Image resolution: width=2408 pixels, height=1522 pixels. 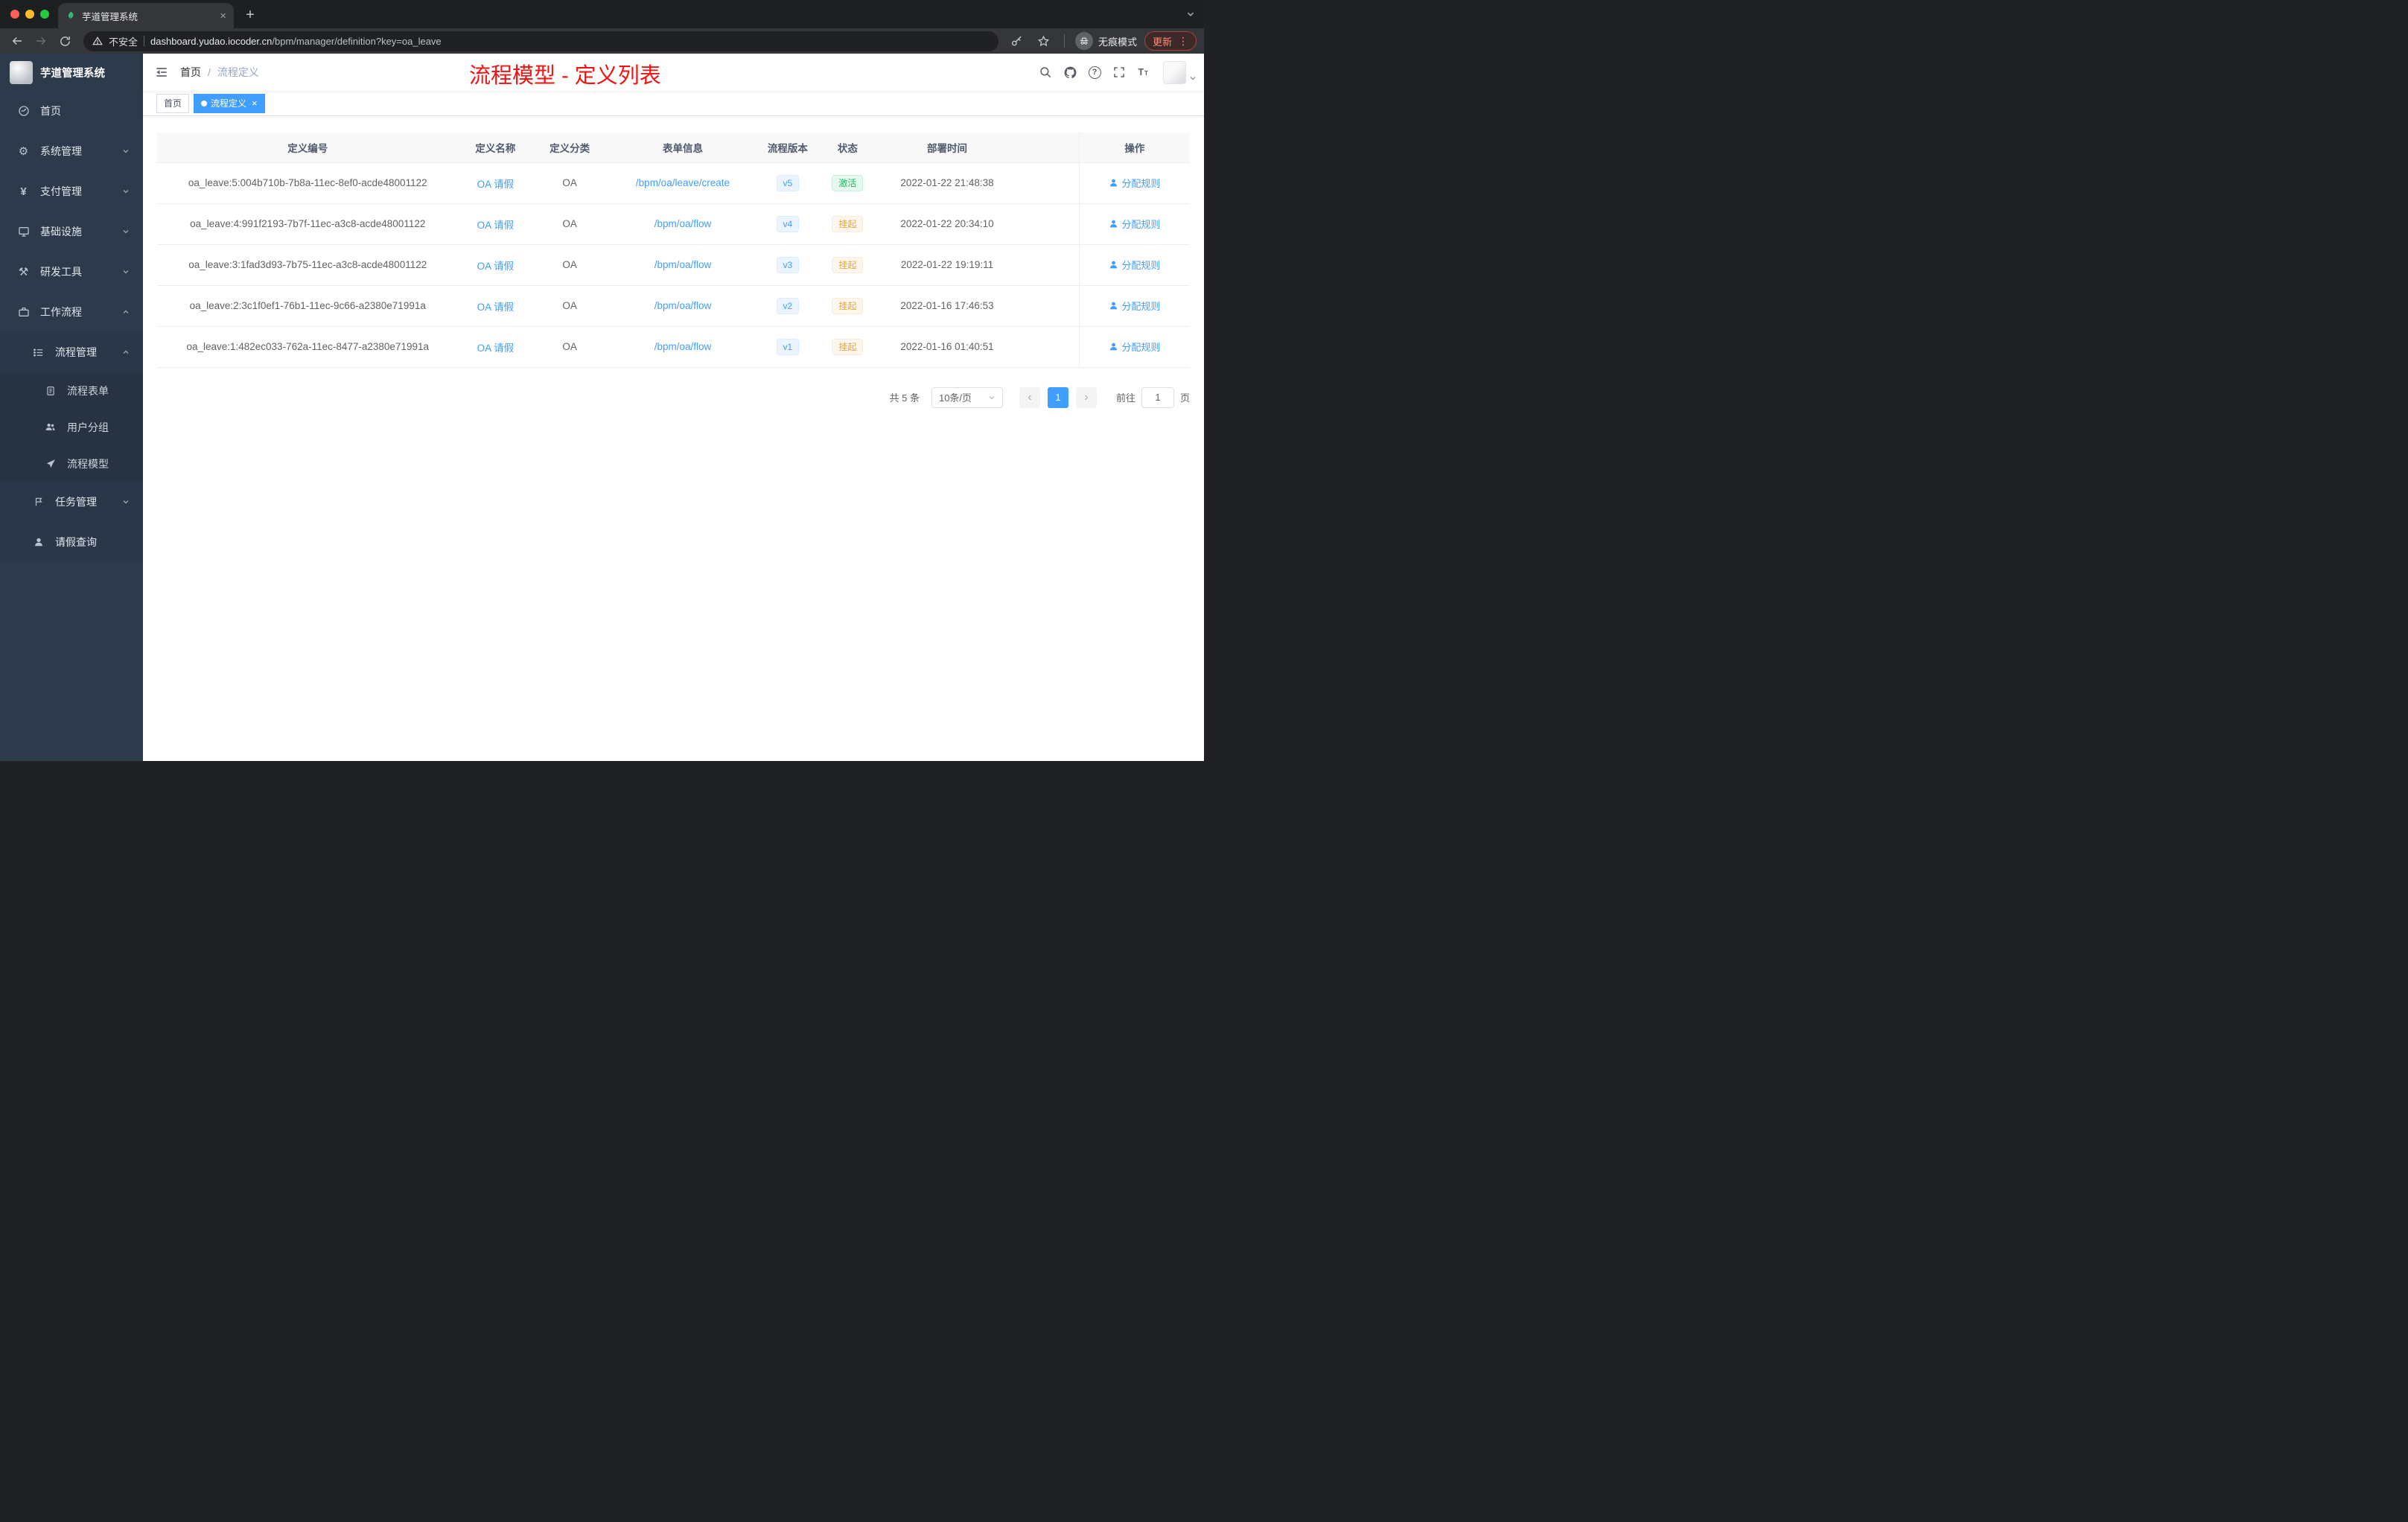 I want to click on sidebar-item-user-group: 用户分组, so click(x=71, y=427).